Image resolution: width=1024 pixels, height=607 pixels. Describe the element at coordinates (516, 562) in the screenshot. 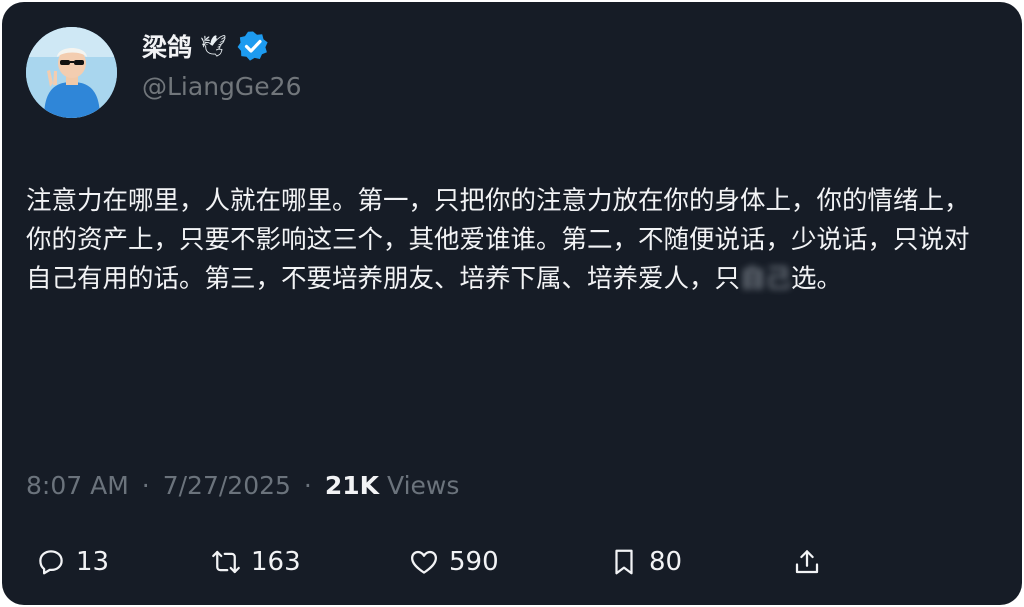

I see `action-bar: 13 163 590 80` at that location.